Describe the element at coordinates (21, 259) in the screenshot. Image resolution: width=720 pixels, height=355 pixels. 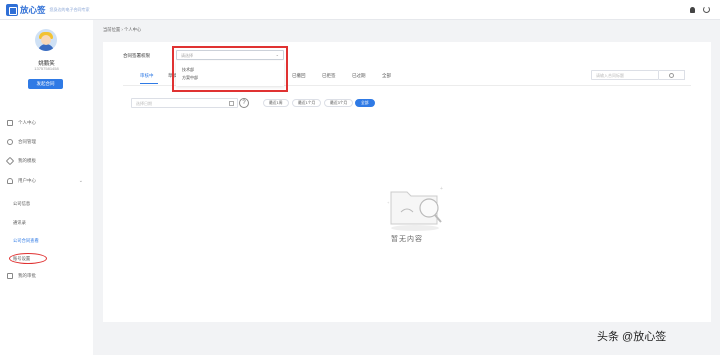
I see `sidebar-subitem-account-settings: 账号设置` at that location.